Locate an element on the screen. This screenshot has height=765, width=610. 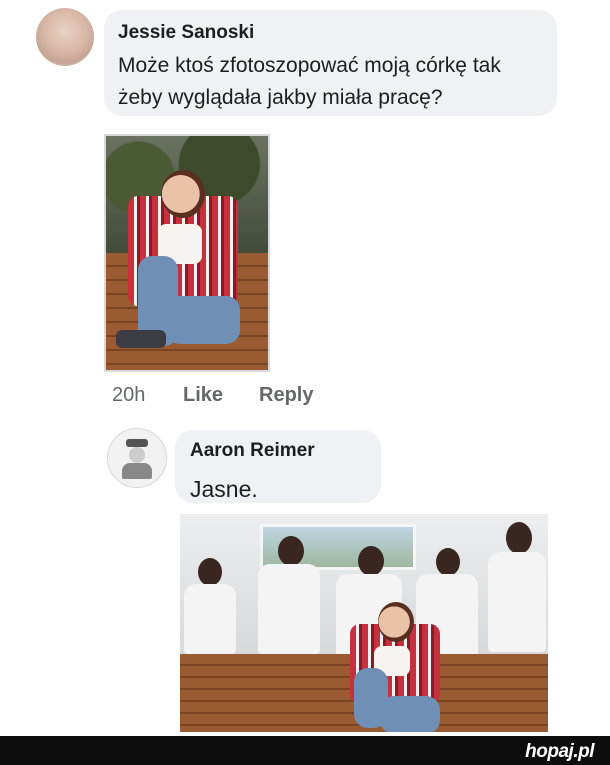
aaron-author-name: Aaron Reimer is located at coordinates (252, 451).